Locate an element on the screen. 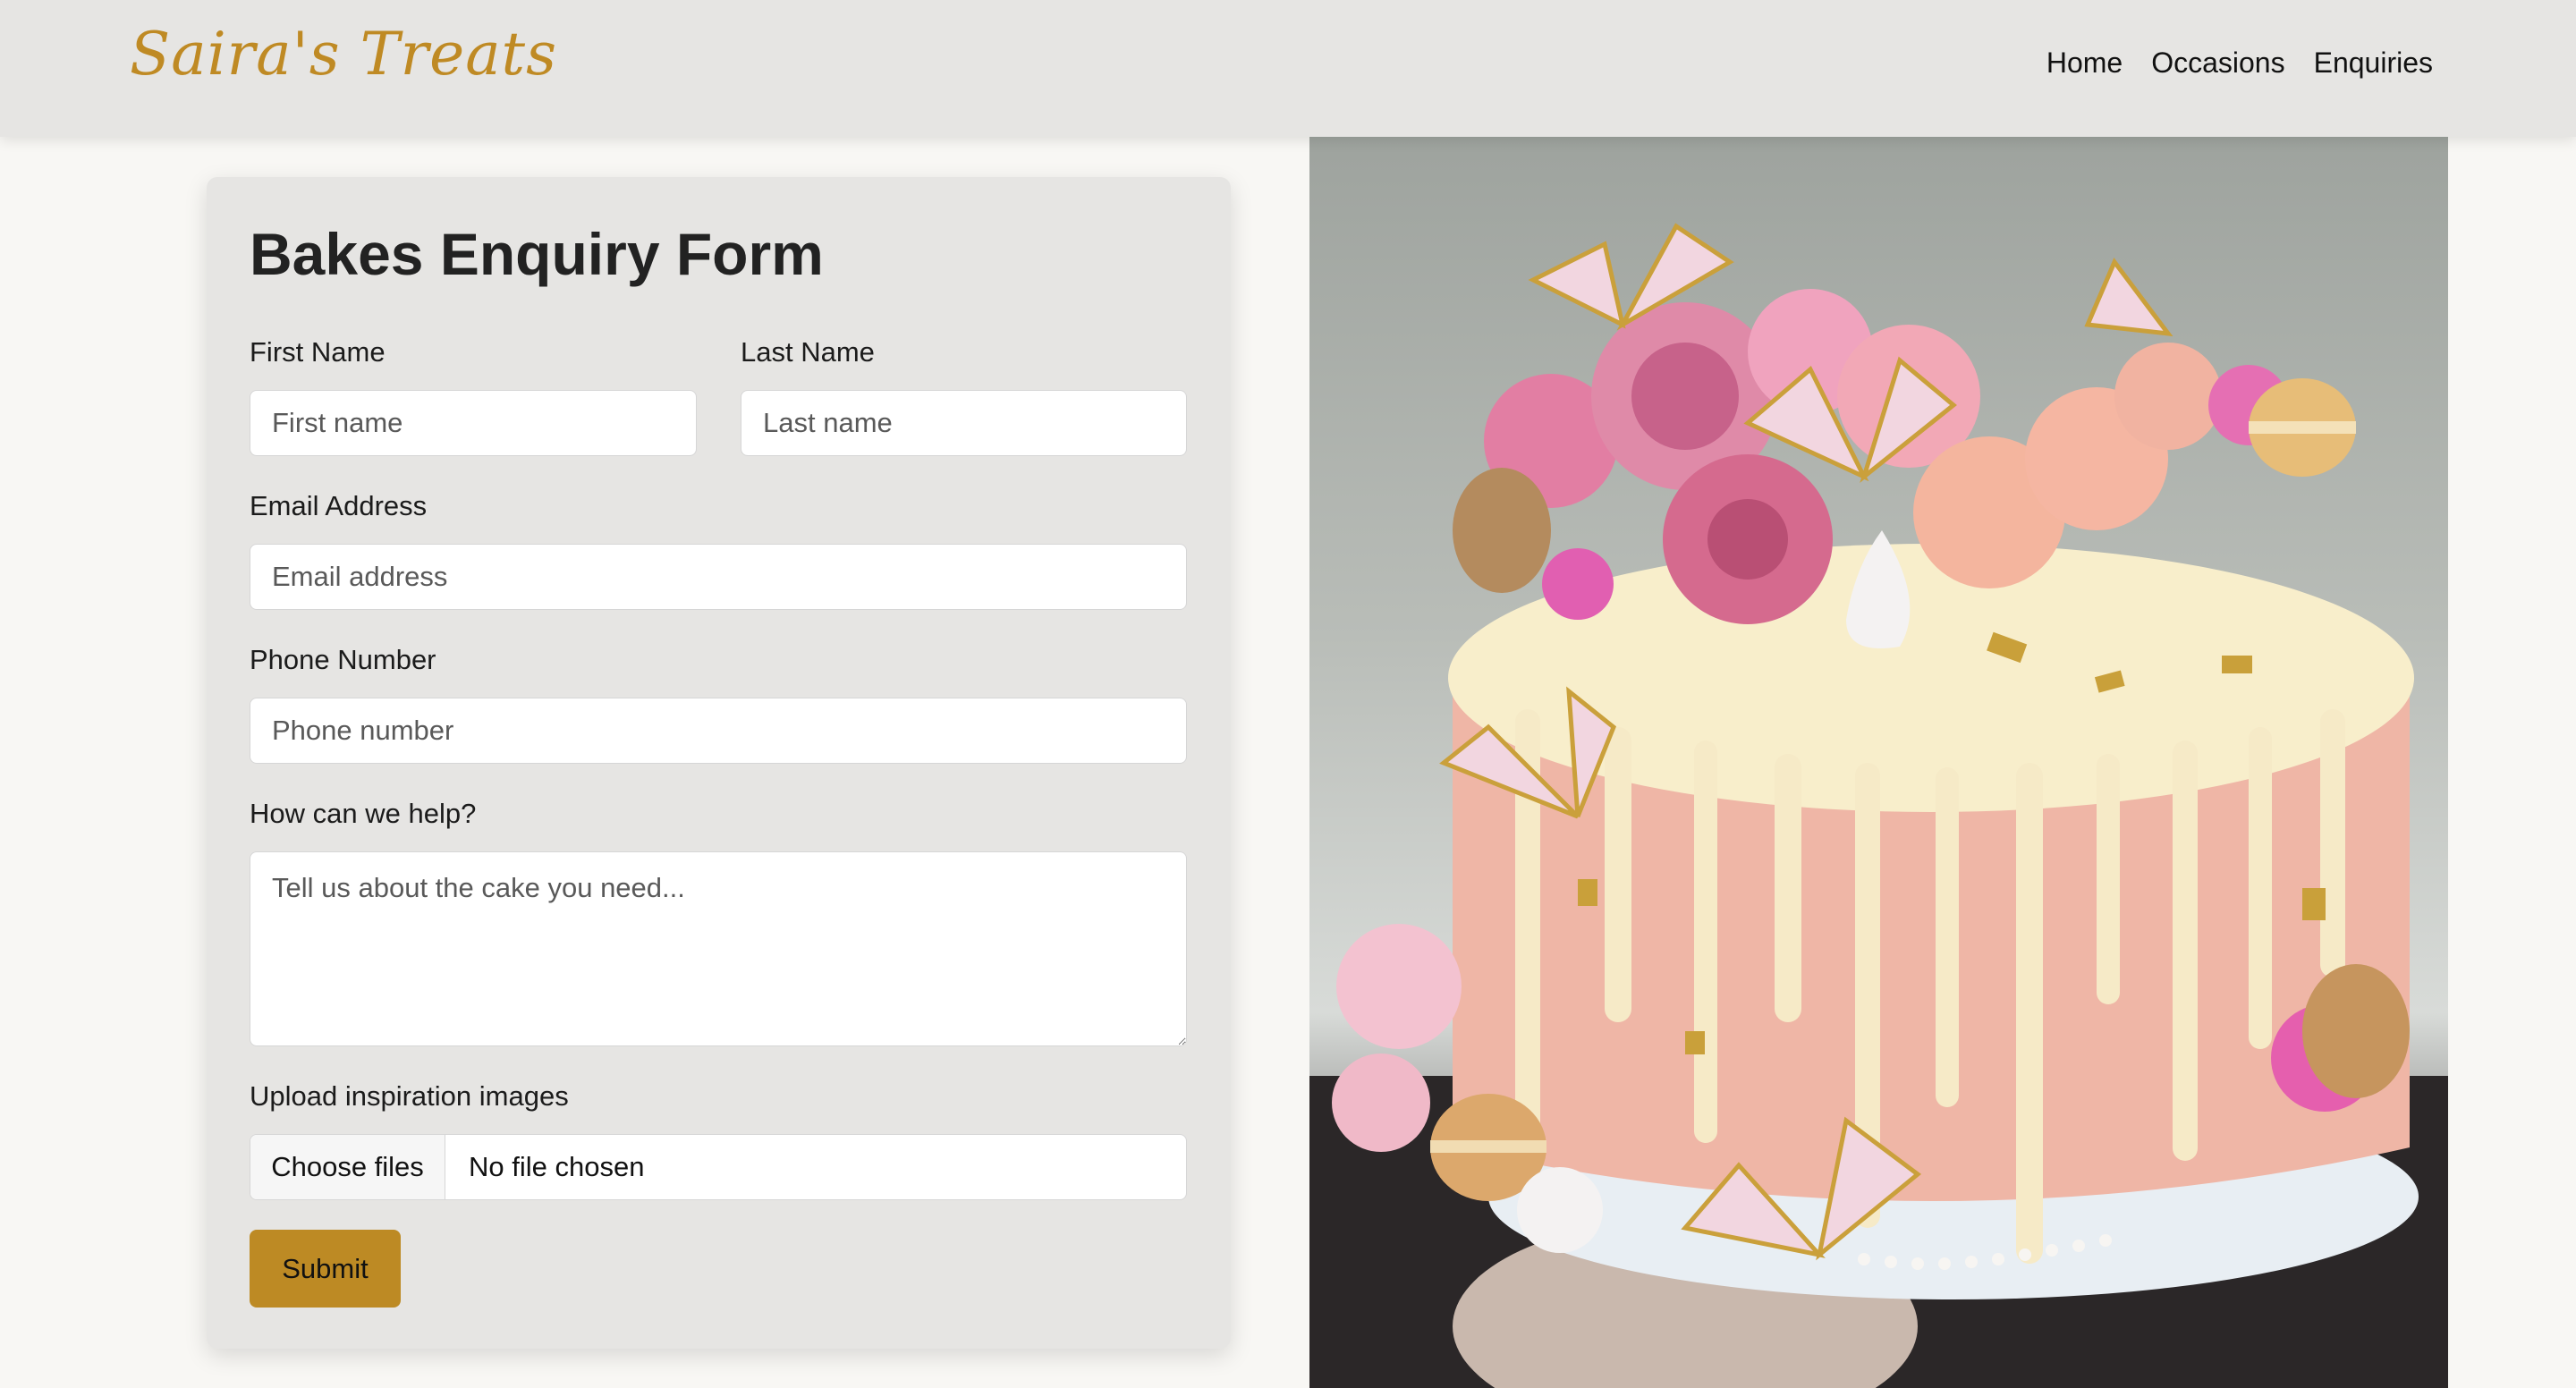 The height and width of the screenshot is (1388, 2576). email-input is located at coordinates (718, 577).